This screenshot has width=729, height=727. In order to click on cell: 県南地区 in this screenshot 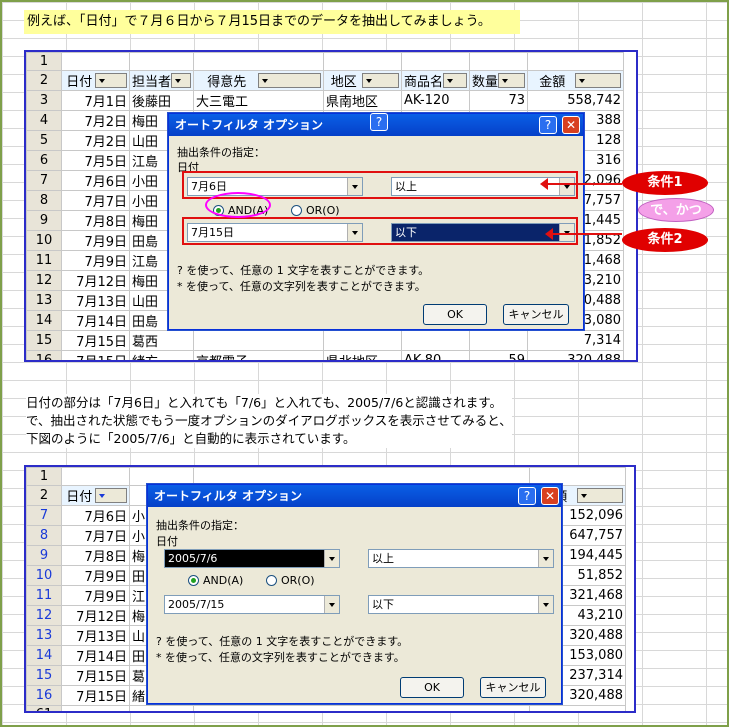, I will do `click(362, 100)`.